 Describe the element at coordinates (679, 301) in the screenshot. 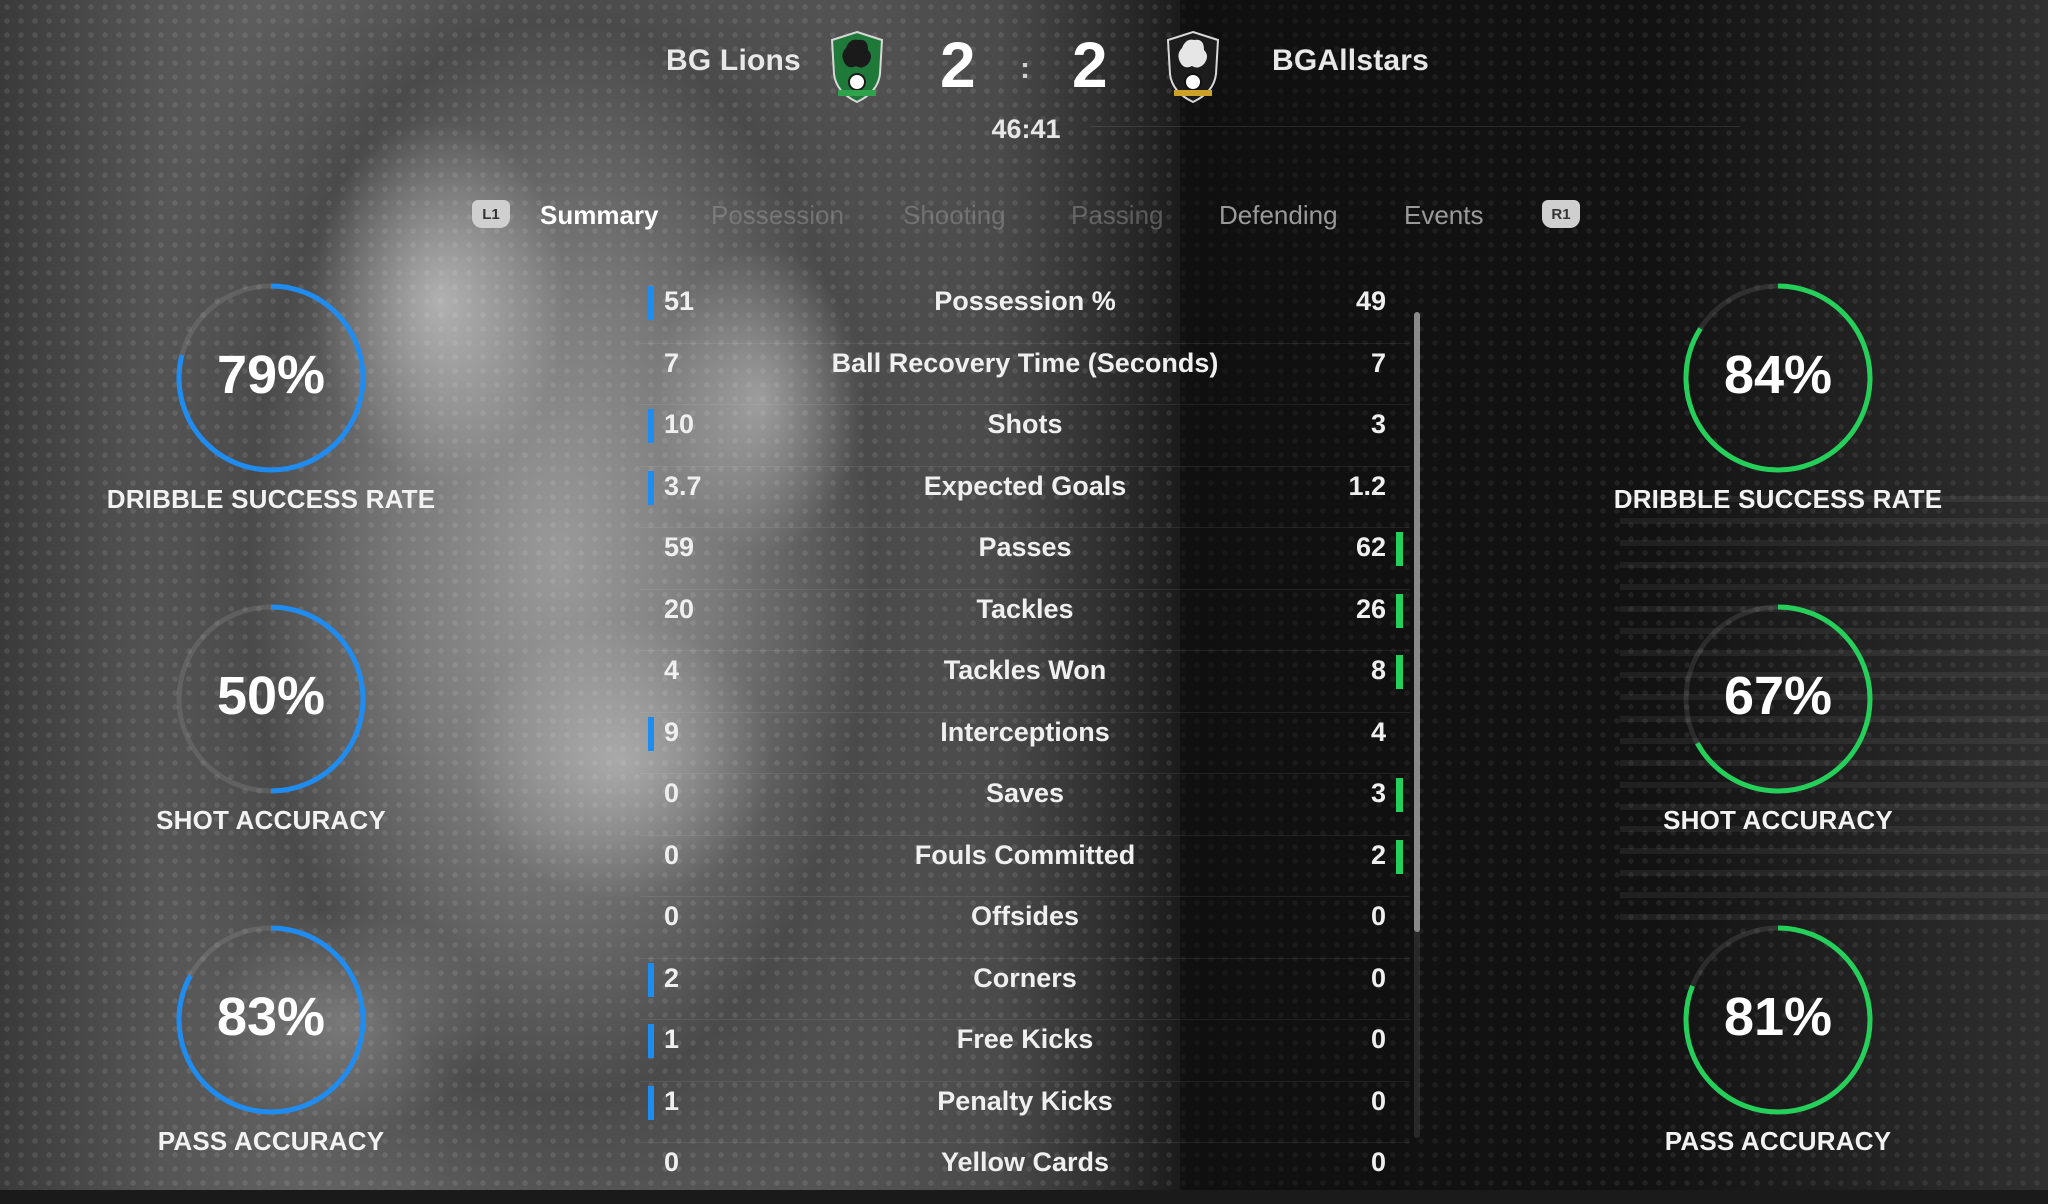

I see `home-stat-value: 51` at that location.